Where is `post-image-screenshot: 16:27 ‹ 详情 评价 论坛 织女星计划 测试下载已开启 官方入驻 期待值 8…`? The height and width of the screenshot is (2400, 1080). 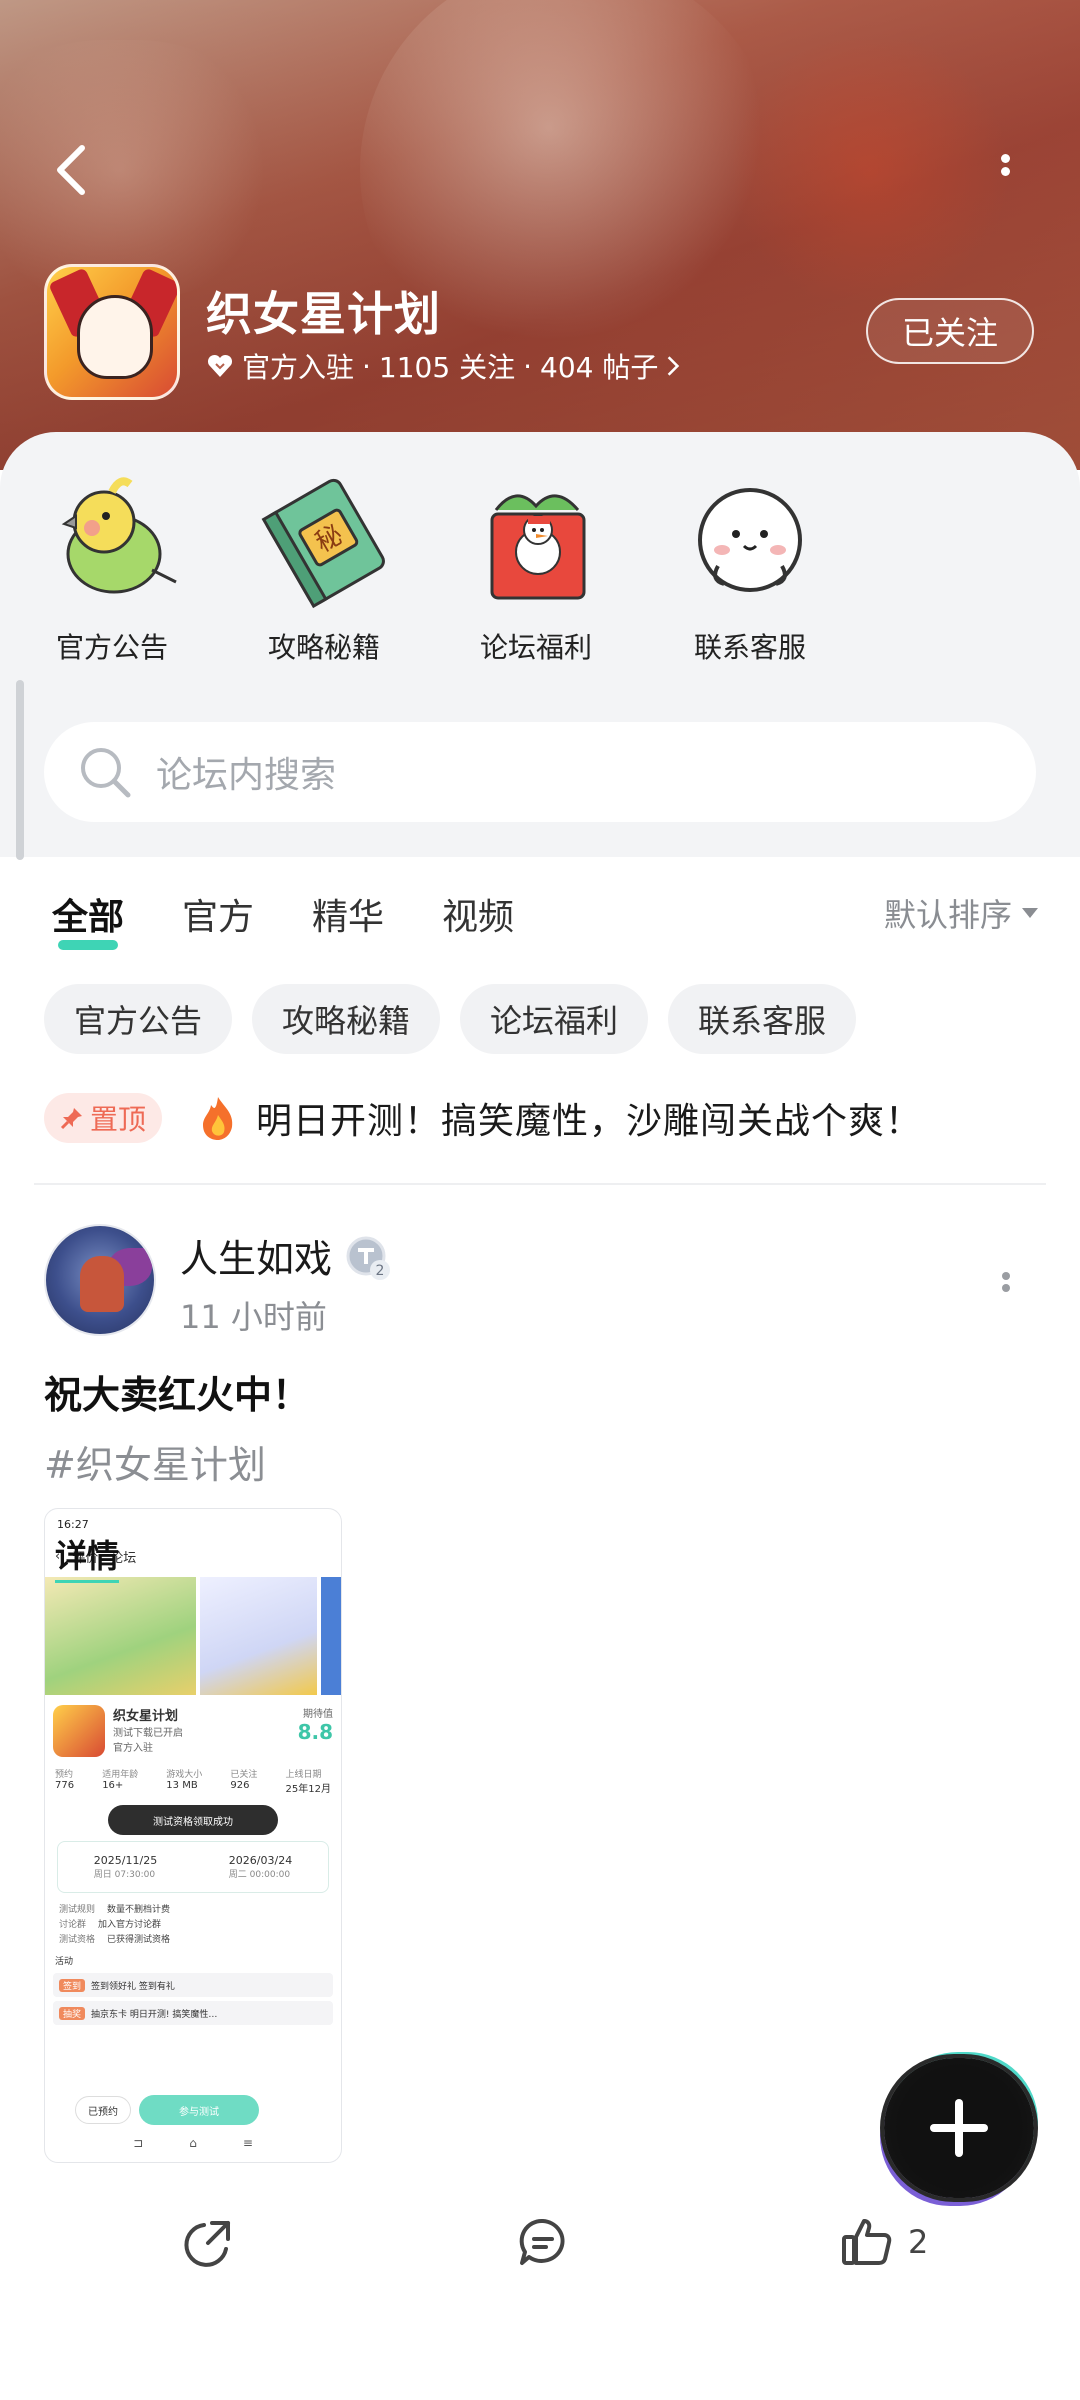 post-image-screenshot: 16:27 ‹ 详情 评价 论坛 织女星计划 测试下载已开启 官方入驻 期待值 8… is located at coordinates (193, 1835).